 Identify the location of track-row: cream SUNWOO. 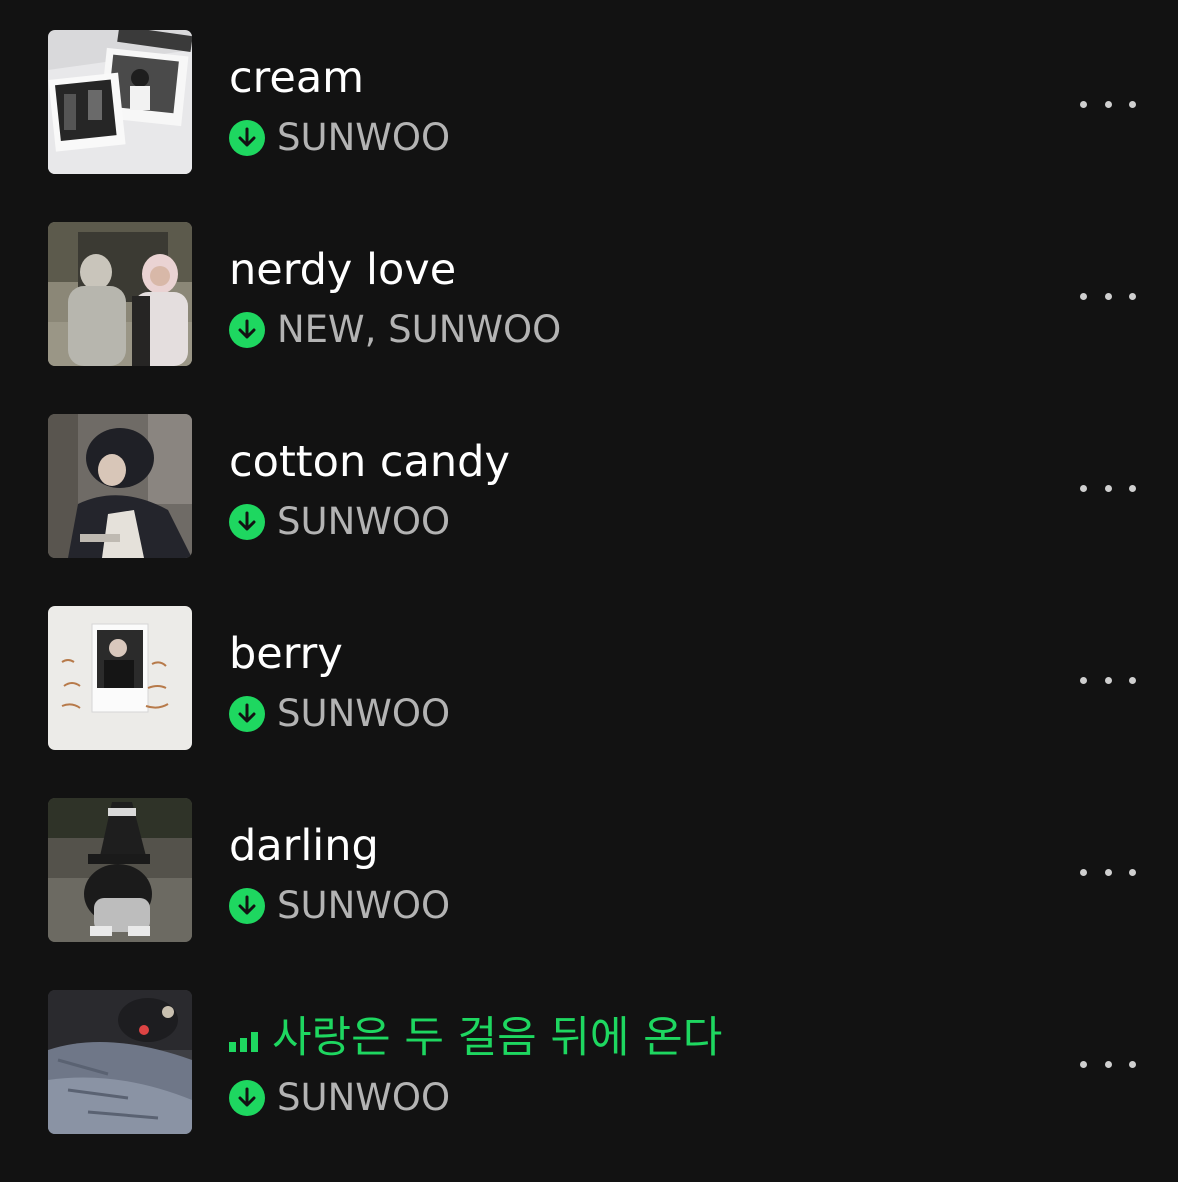
(589, 102).